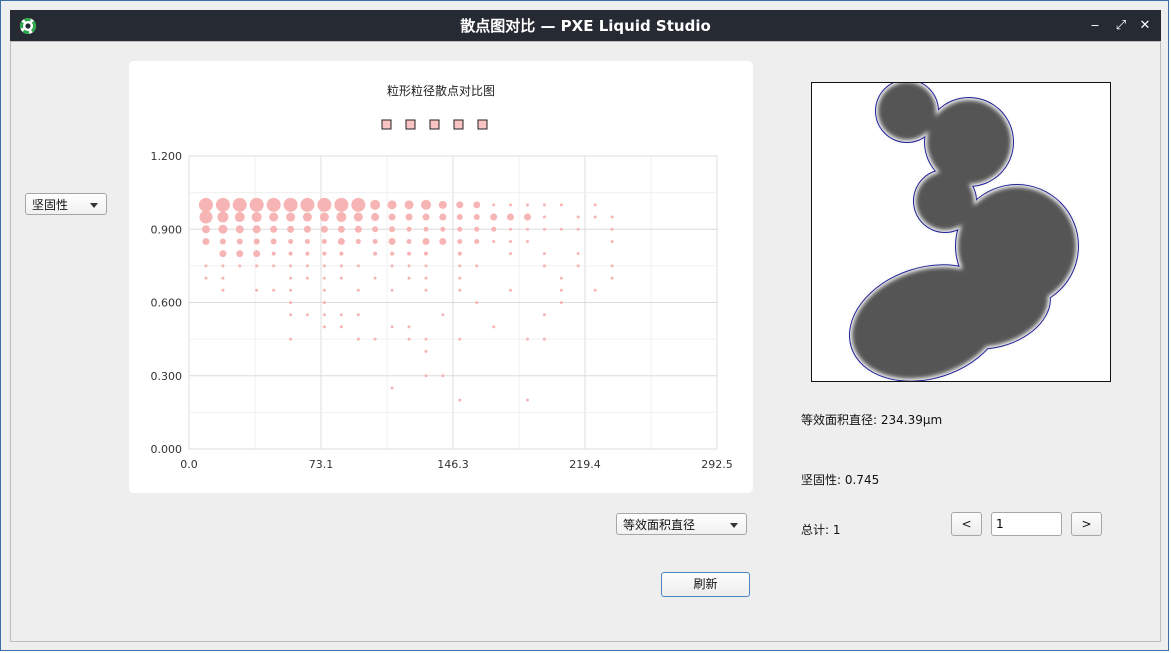 This screenshot has width=1171, height=653. I want to click on y-metric-select: 坚固性, so click(66, 204).